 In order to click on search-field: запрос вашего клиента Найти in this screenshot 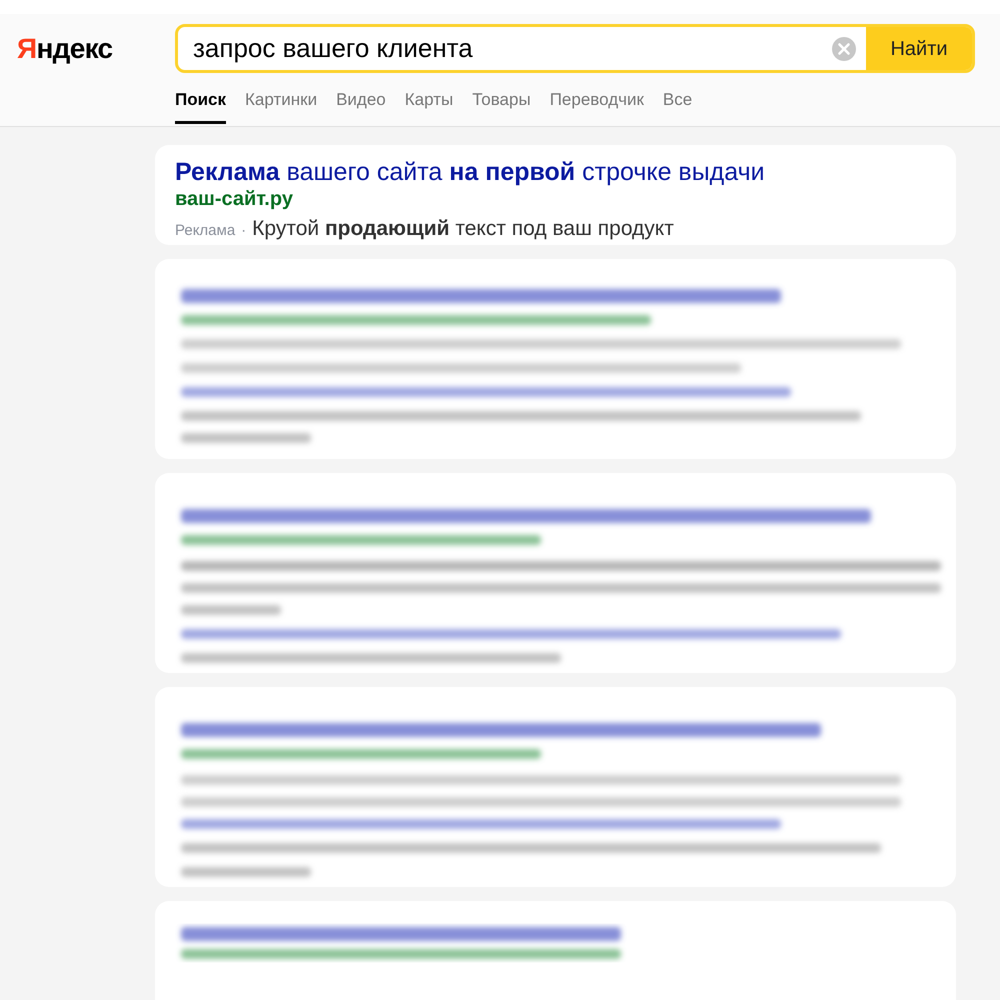, I will do `click(575, 48)`.